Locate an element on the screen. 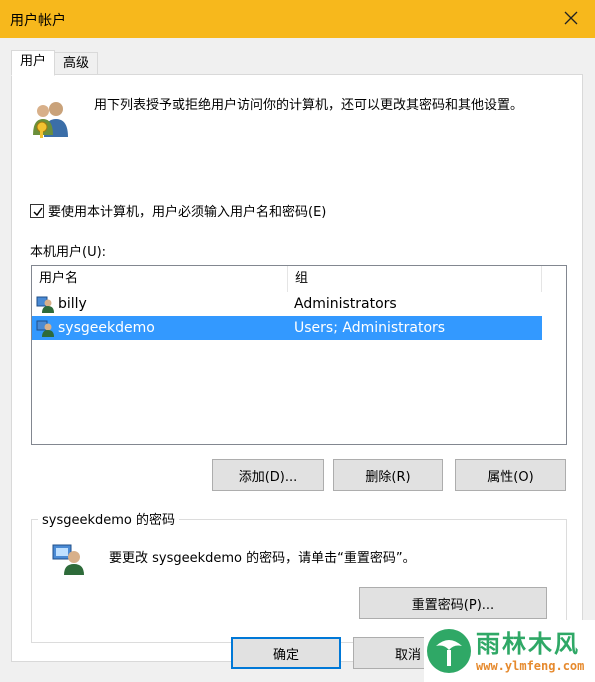 This screenshot has width=595, height=682. column-header-group: 组 is located at coordinates (415, 279).